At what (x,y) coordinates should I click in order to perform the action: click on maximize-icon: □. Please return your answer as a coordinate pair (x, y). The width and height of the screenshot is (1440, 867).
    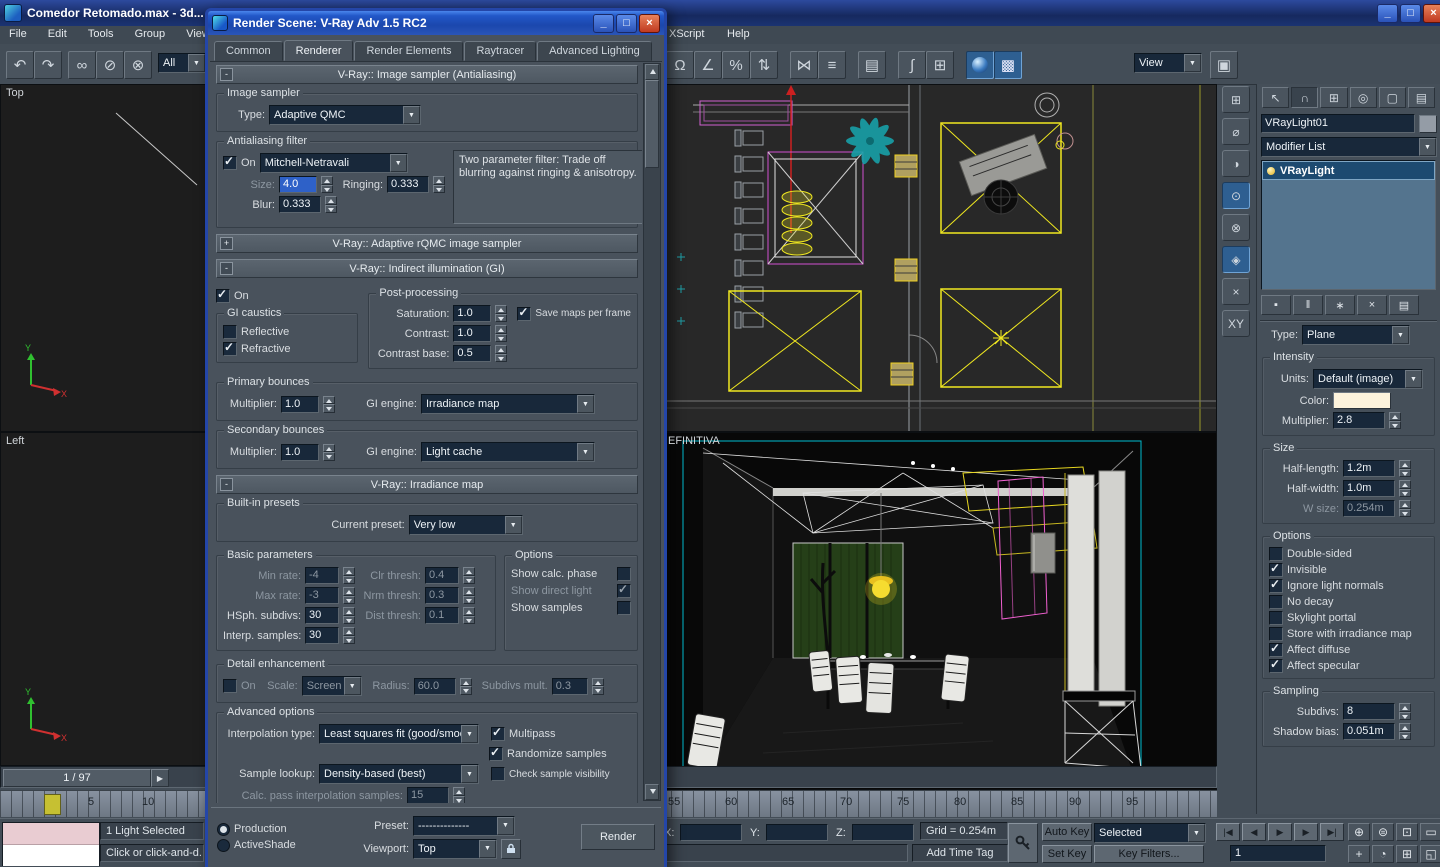
    Looking at the image, I should click on (1410, 13).